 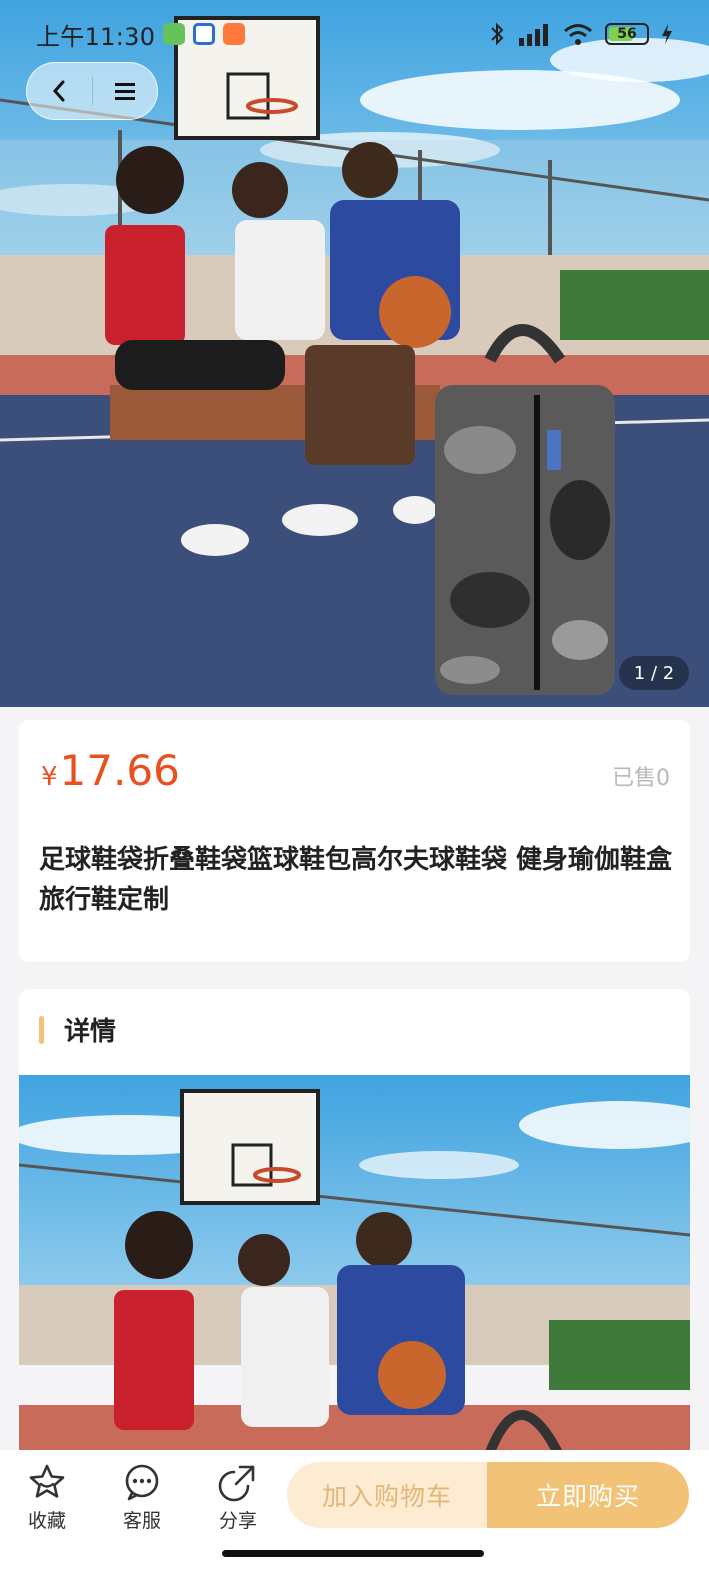 What do you see at coordinates (47, 1481) in the screenshot?
I see `star-icon` at bounding box center [47, 1481].